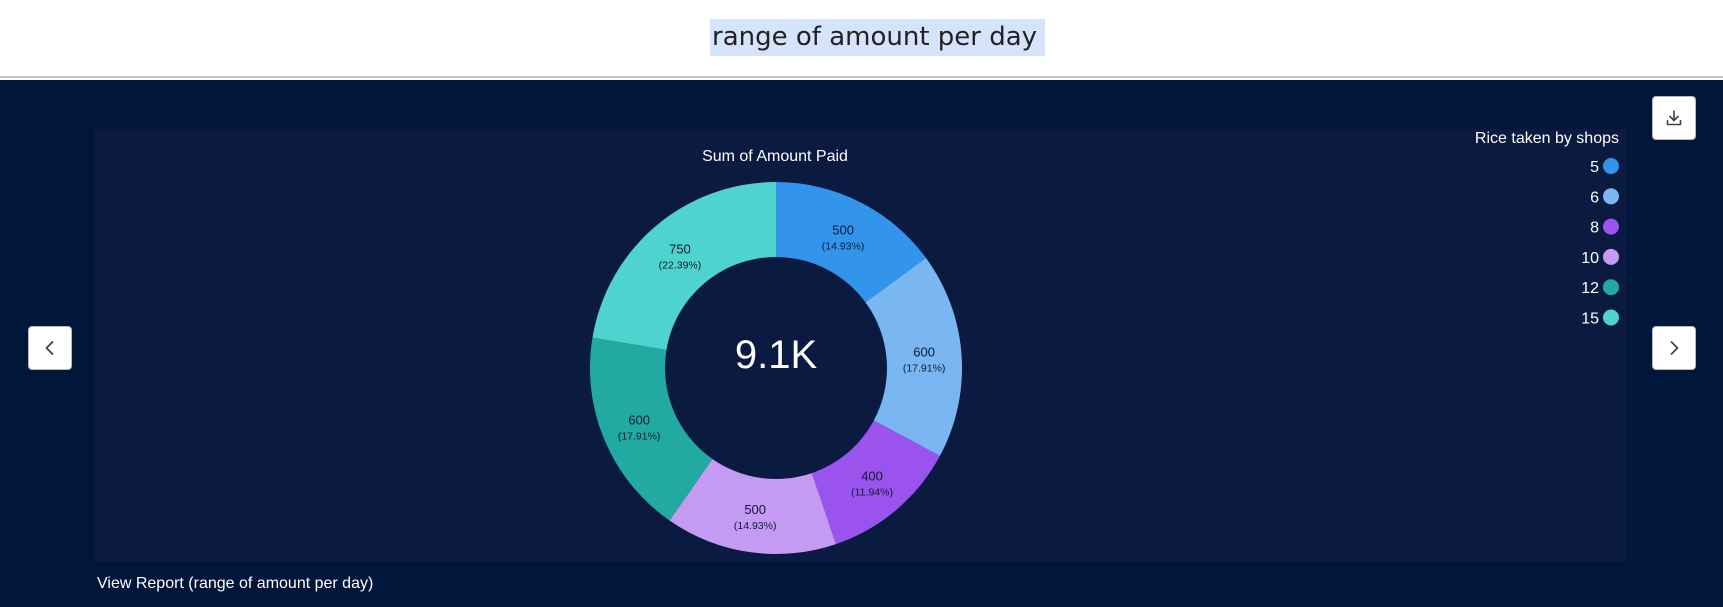  What do you see at coordinates (872, 475) in the screenshot?
I see `slice-value-label: 400` at bounding box center [872, 475].